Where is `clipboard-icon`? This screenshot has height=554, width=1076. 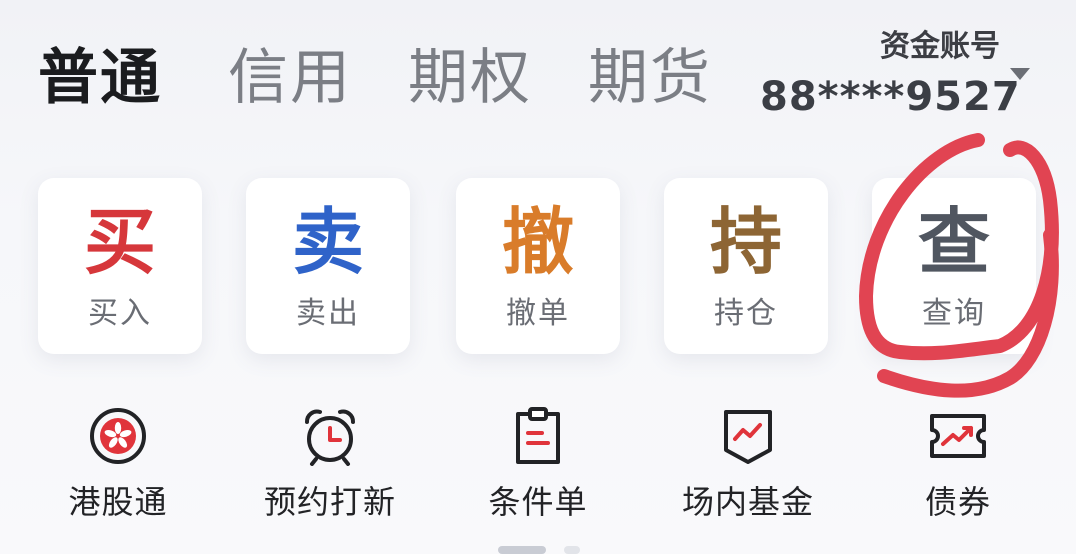
clipboard-icon is located at coordinates (538, 436).